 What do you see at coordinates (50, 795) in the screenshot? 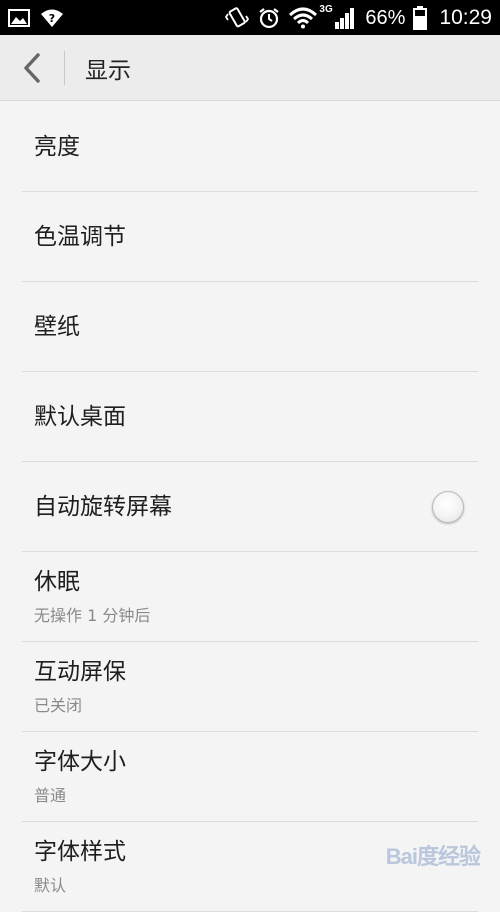
I see `setting-summary: 普通` at bounding box center [50, 795].